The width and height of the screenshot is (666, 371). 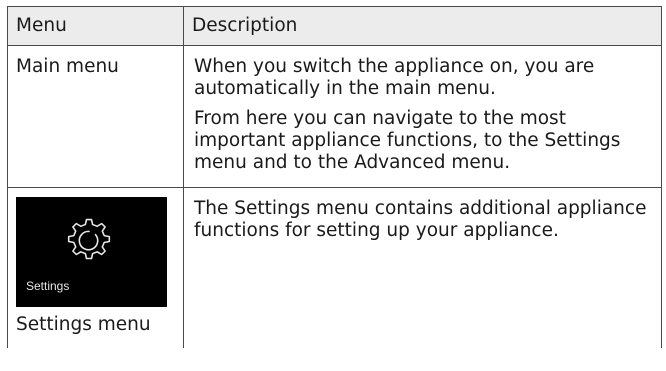 I want to click on header-description: Description, so click(x=422, y=26).